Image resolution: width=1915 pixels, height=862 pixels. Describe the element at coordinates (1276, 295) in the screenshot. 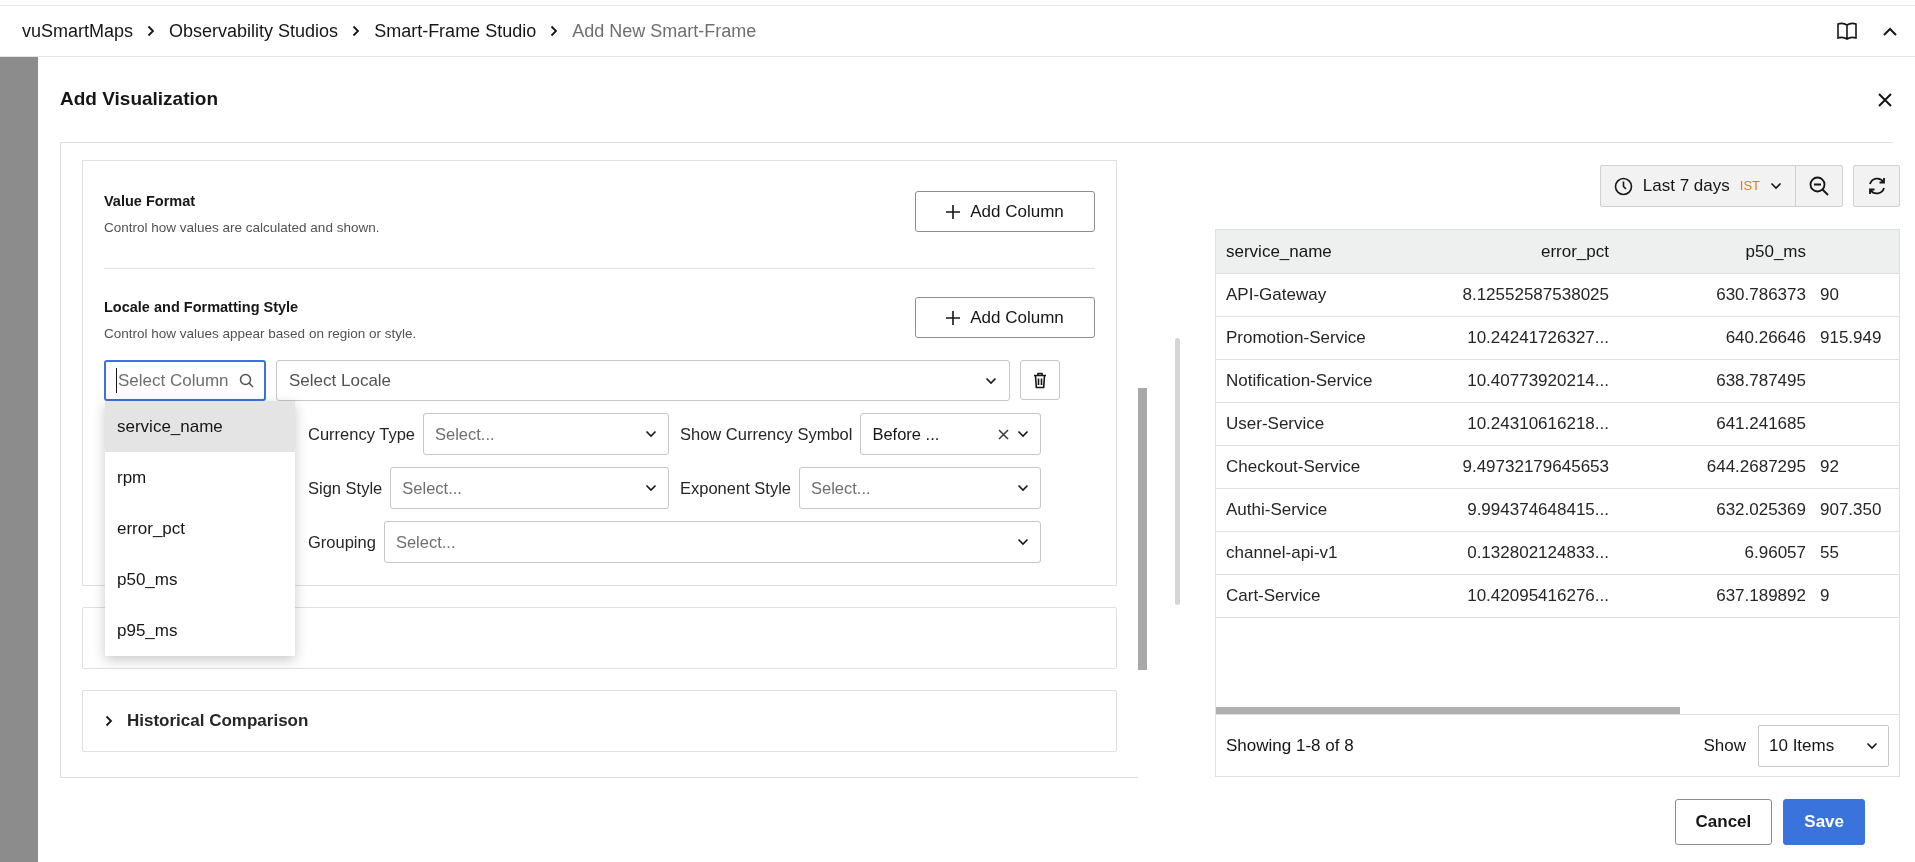

I see `table-cell-text: API-Gateway` at that location.